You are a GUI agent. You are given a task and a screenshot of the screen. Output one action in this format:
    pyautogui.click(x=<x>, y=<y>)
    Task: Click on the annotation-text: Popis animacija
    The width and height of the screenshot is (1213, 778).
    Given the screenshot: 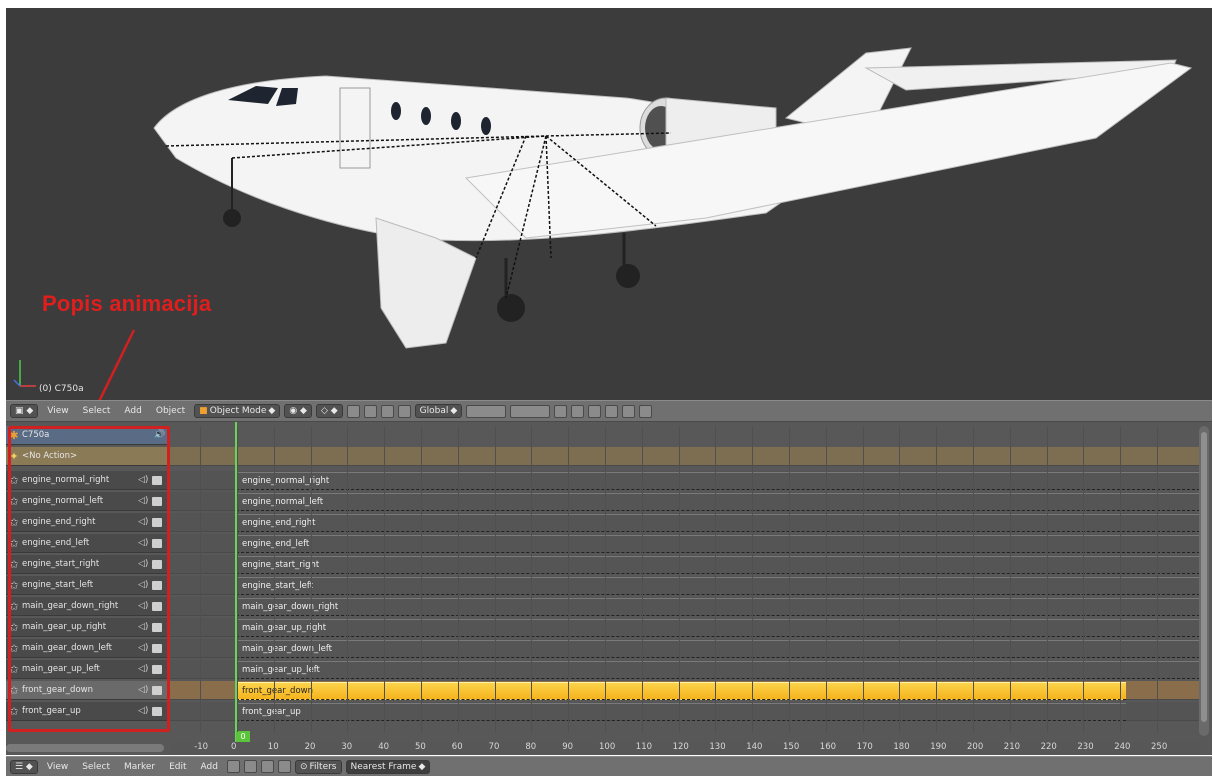 What is the action you would take?
    pyautogui.click(x=127, y=303)
    